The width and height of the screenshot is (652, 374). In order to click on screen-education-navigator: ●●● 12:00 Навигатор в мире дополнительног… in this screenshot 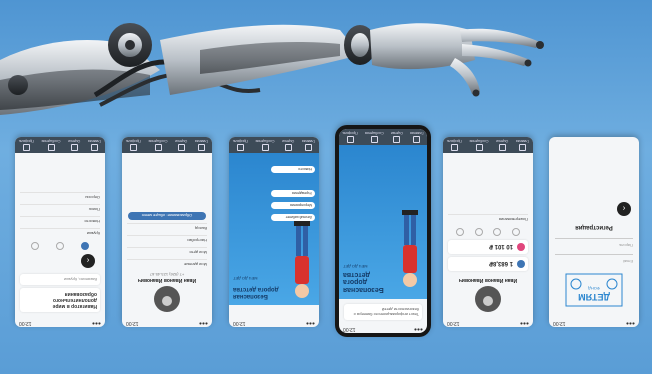, I will do `click(60, 232)`.